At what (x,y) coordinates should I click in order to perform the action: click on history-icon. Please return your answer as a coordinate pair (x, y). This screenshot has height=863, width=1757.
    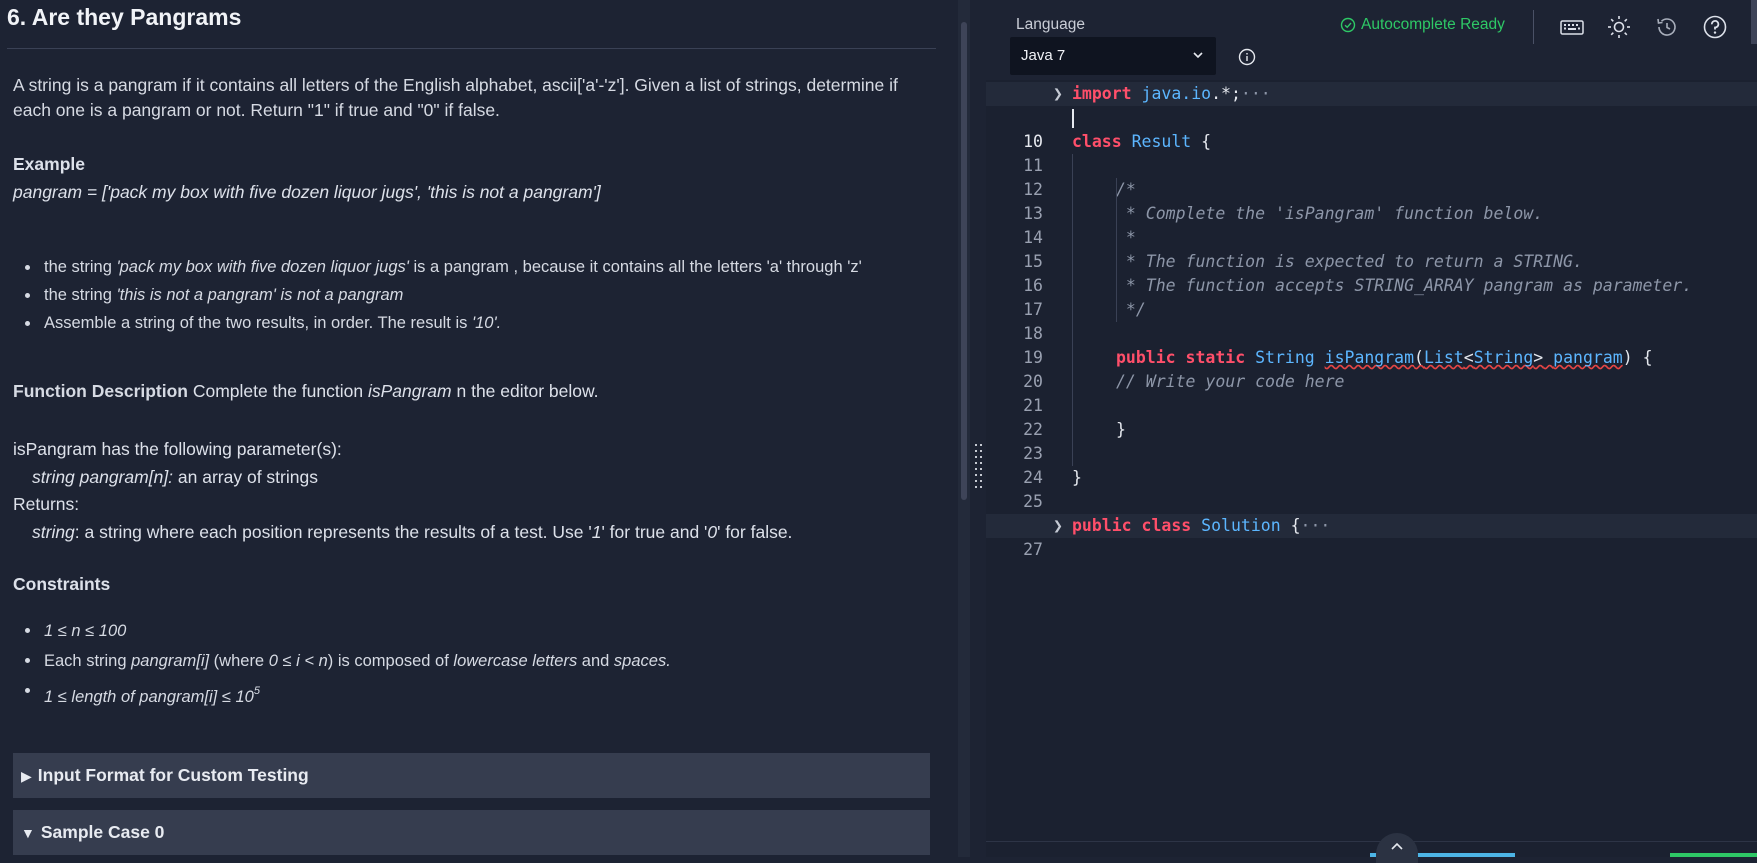
    Looking at the image, I should click on (1667, 27).